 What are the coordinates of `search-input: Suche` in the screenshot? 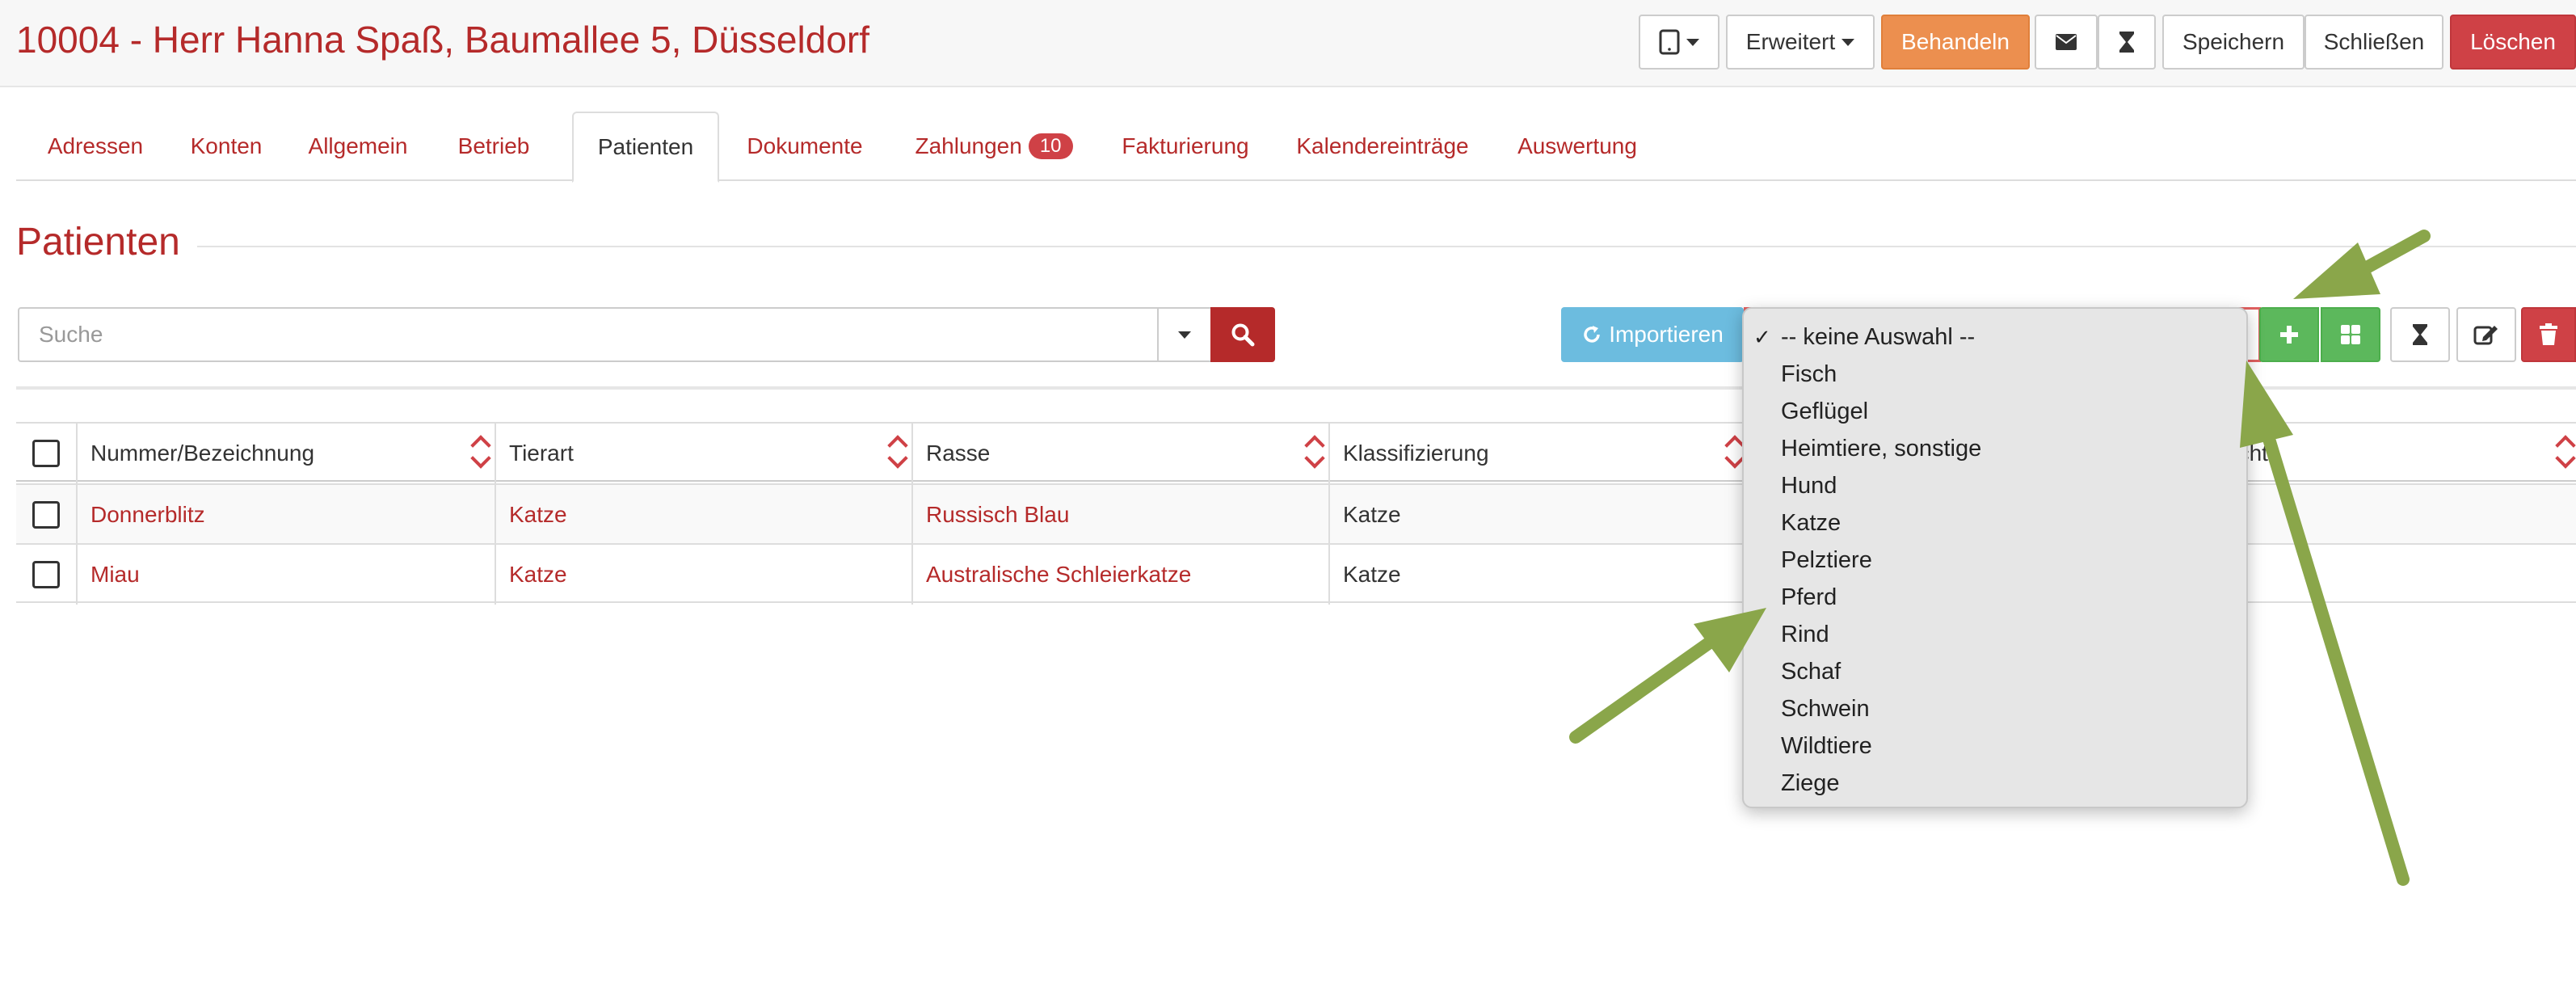 It's located at (588, 335).